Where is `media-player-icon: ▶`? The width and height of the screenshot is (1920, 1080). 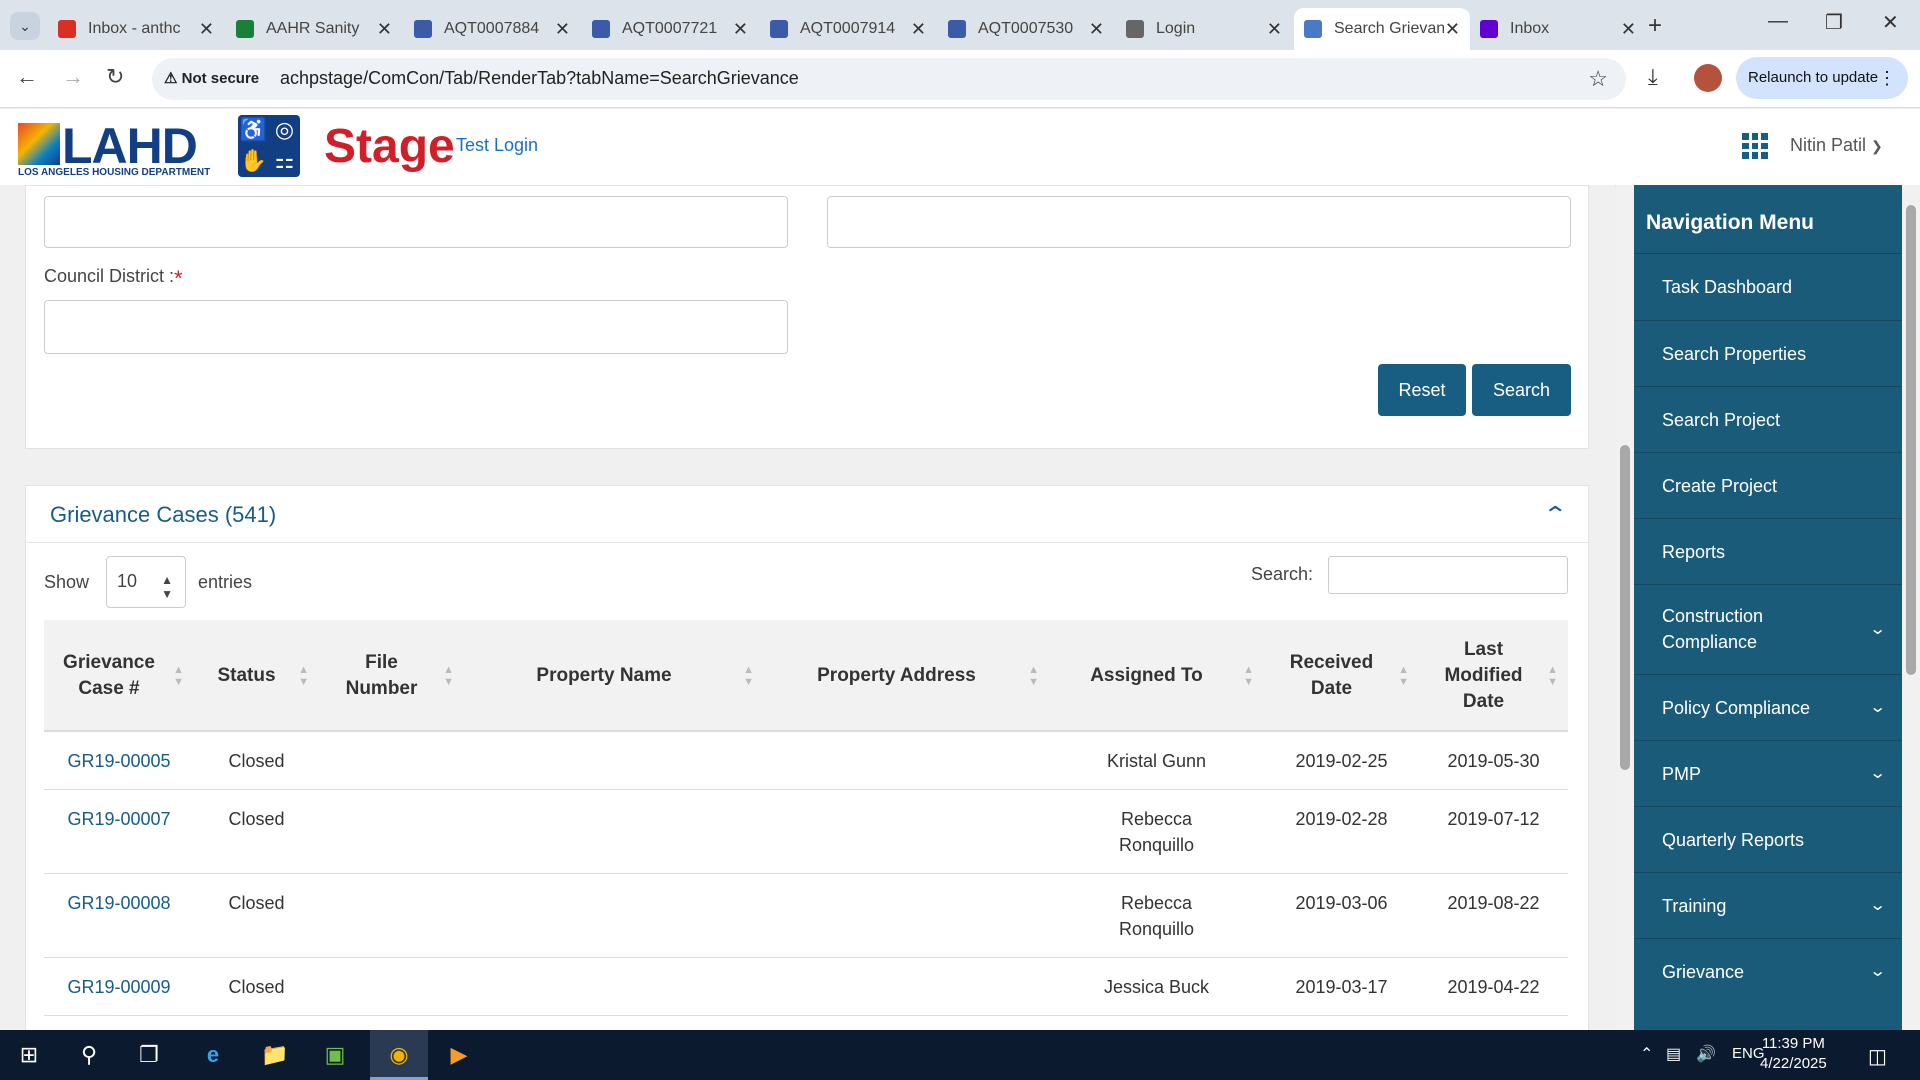 media-player-icon: ▶ is located at coordinates (459, 1055).